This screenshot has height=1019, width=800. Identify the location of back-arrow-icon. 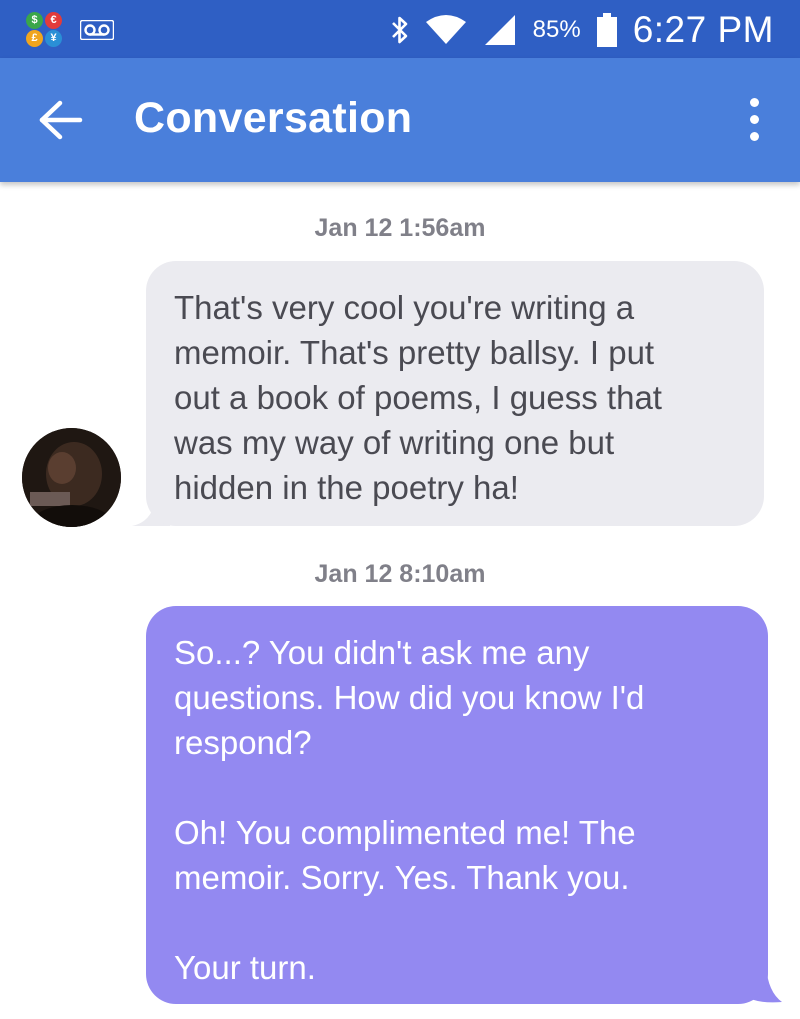
(61, 120).